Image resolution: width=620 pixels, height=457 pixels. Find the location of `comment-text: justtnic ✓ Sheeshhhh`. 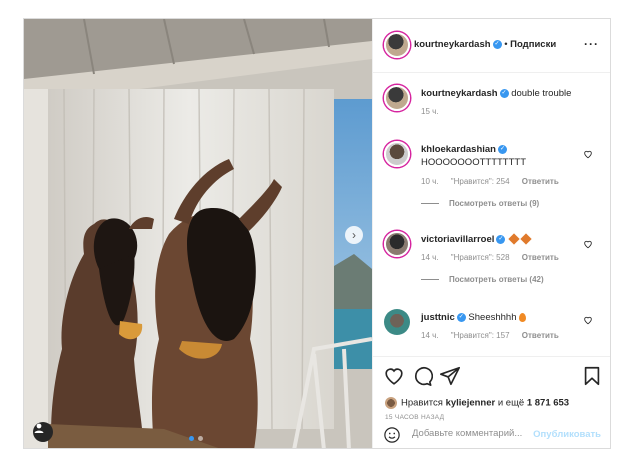

comment-text: justtnic ✓ Sheeshhhh is located at coordinates (501, 317).